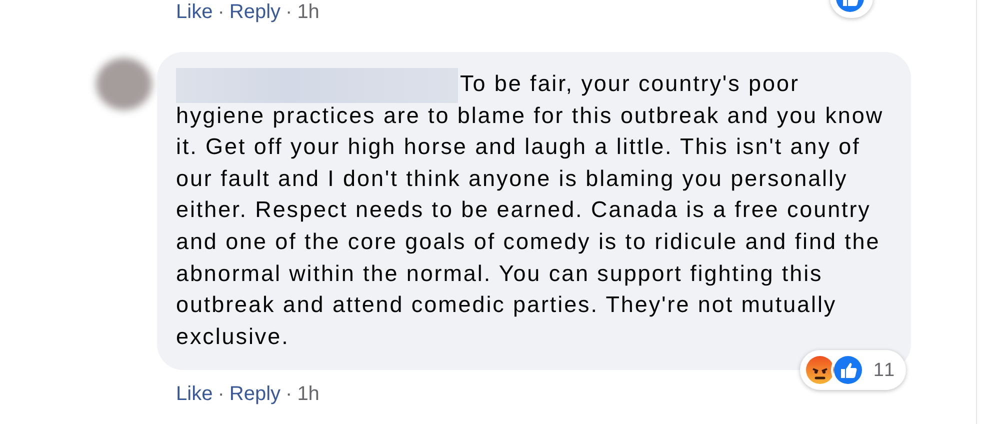 The width and height of the screenshot is (981, 424). What do you see at coordinates (124, 84) in the screenshot?
I see `avatar` at bounding box center [124, 84].